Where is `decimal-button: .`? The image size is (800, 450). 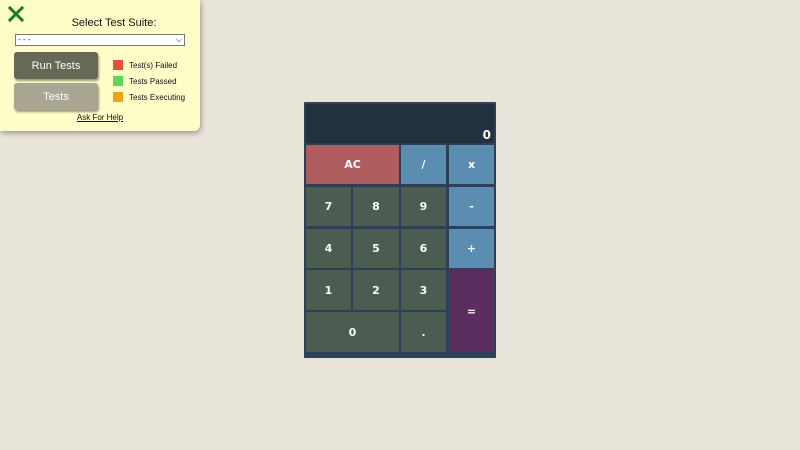
decimal-button: . is located at coordinates (423, 332).